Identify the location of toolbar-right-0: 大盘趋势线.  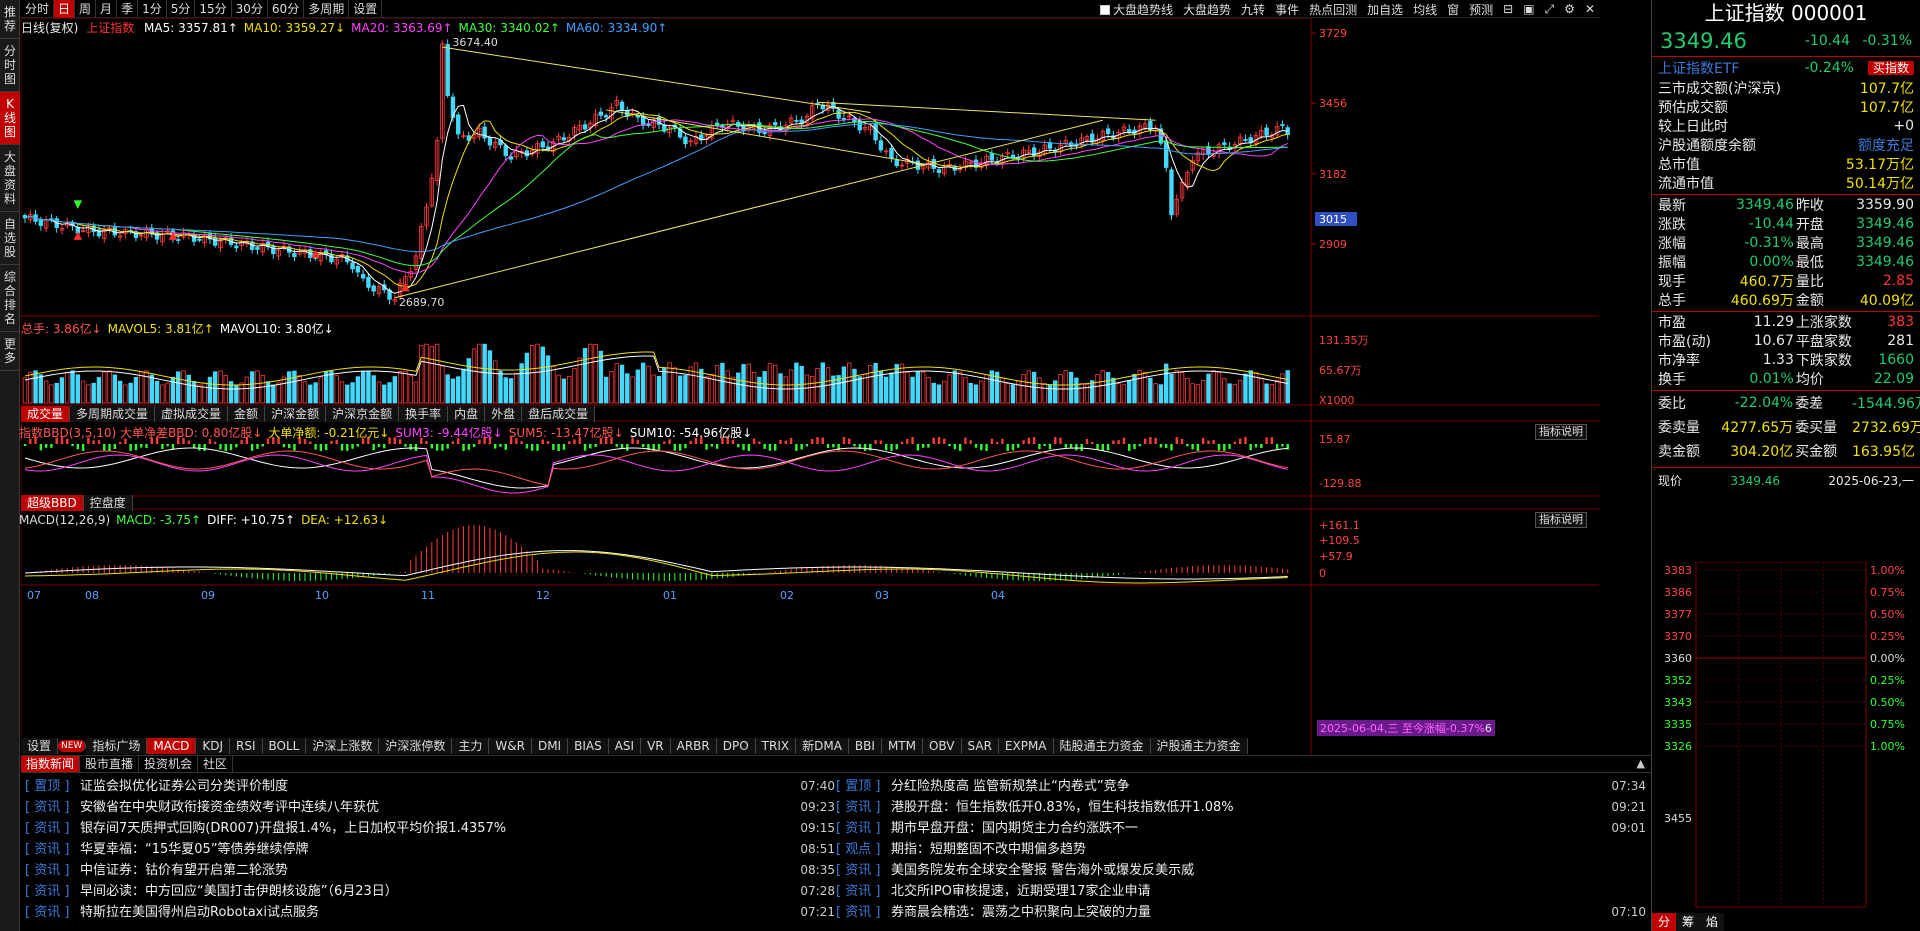
(1136, 9).